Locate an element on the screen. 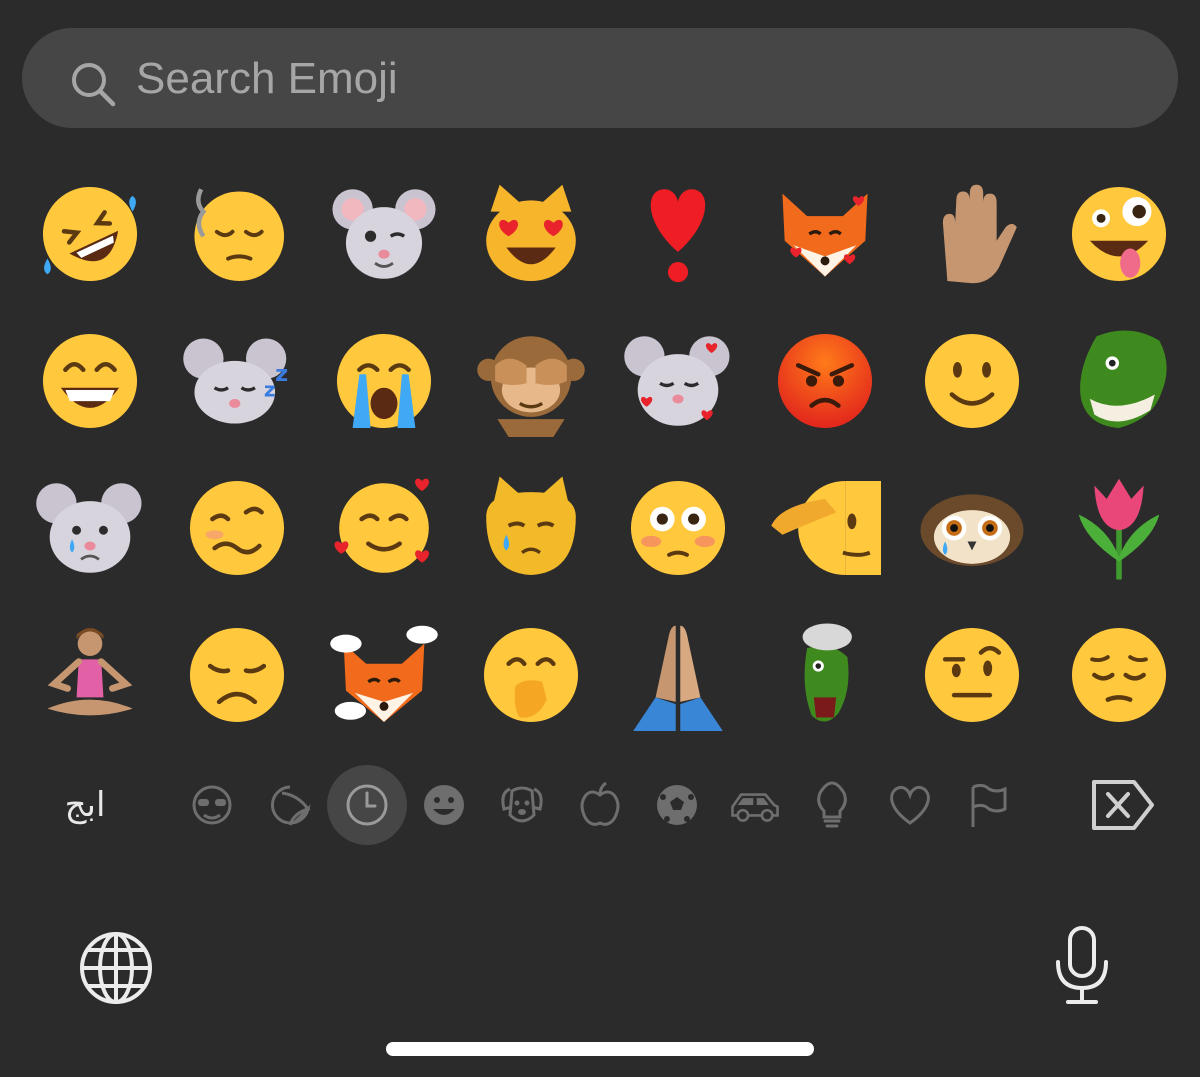  search-bar is located at coordinates (600, 78).